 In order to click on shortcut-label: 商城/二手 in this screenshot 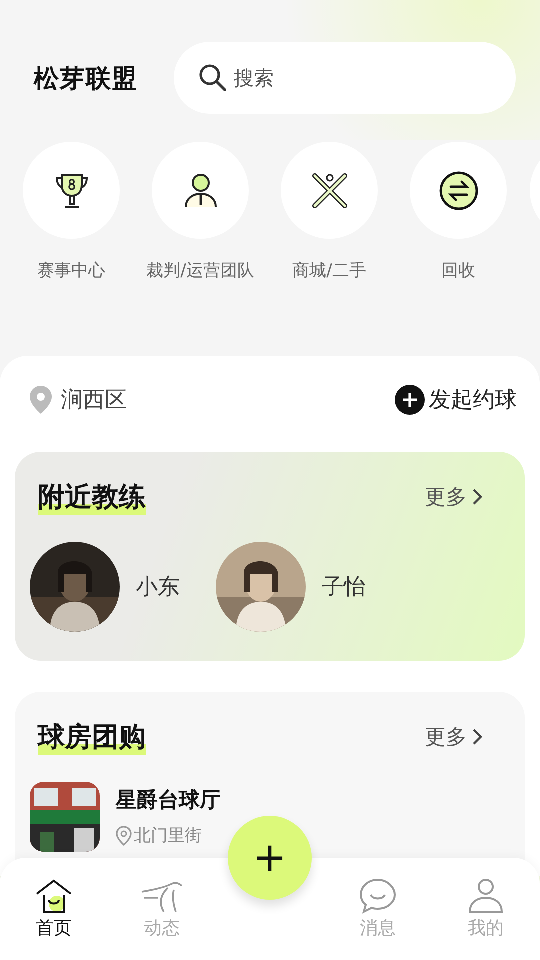, I will do `click(329, 270)`.